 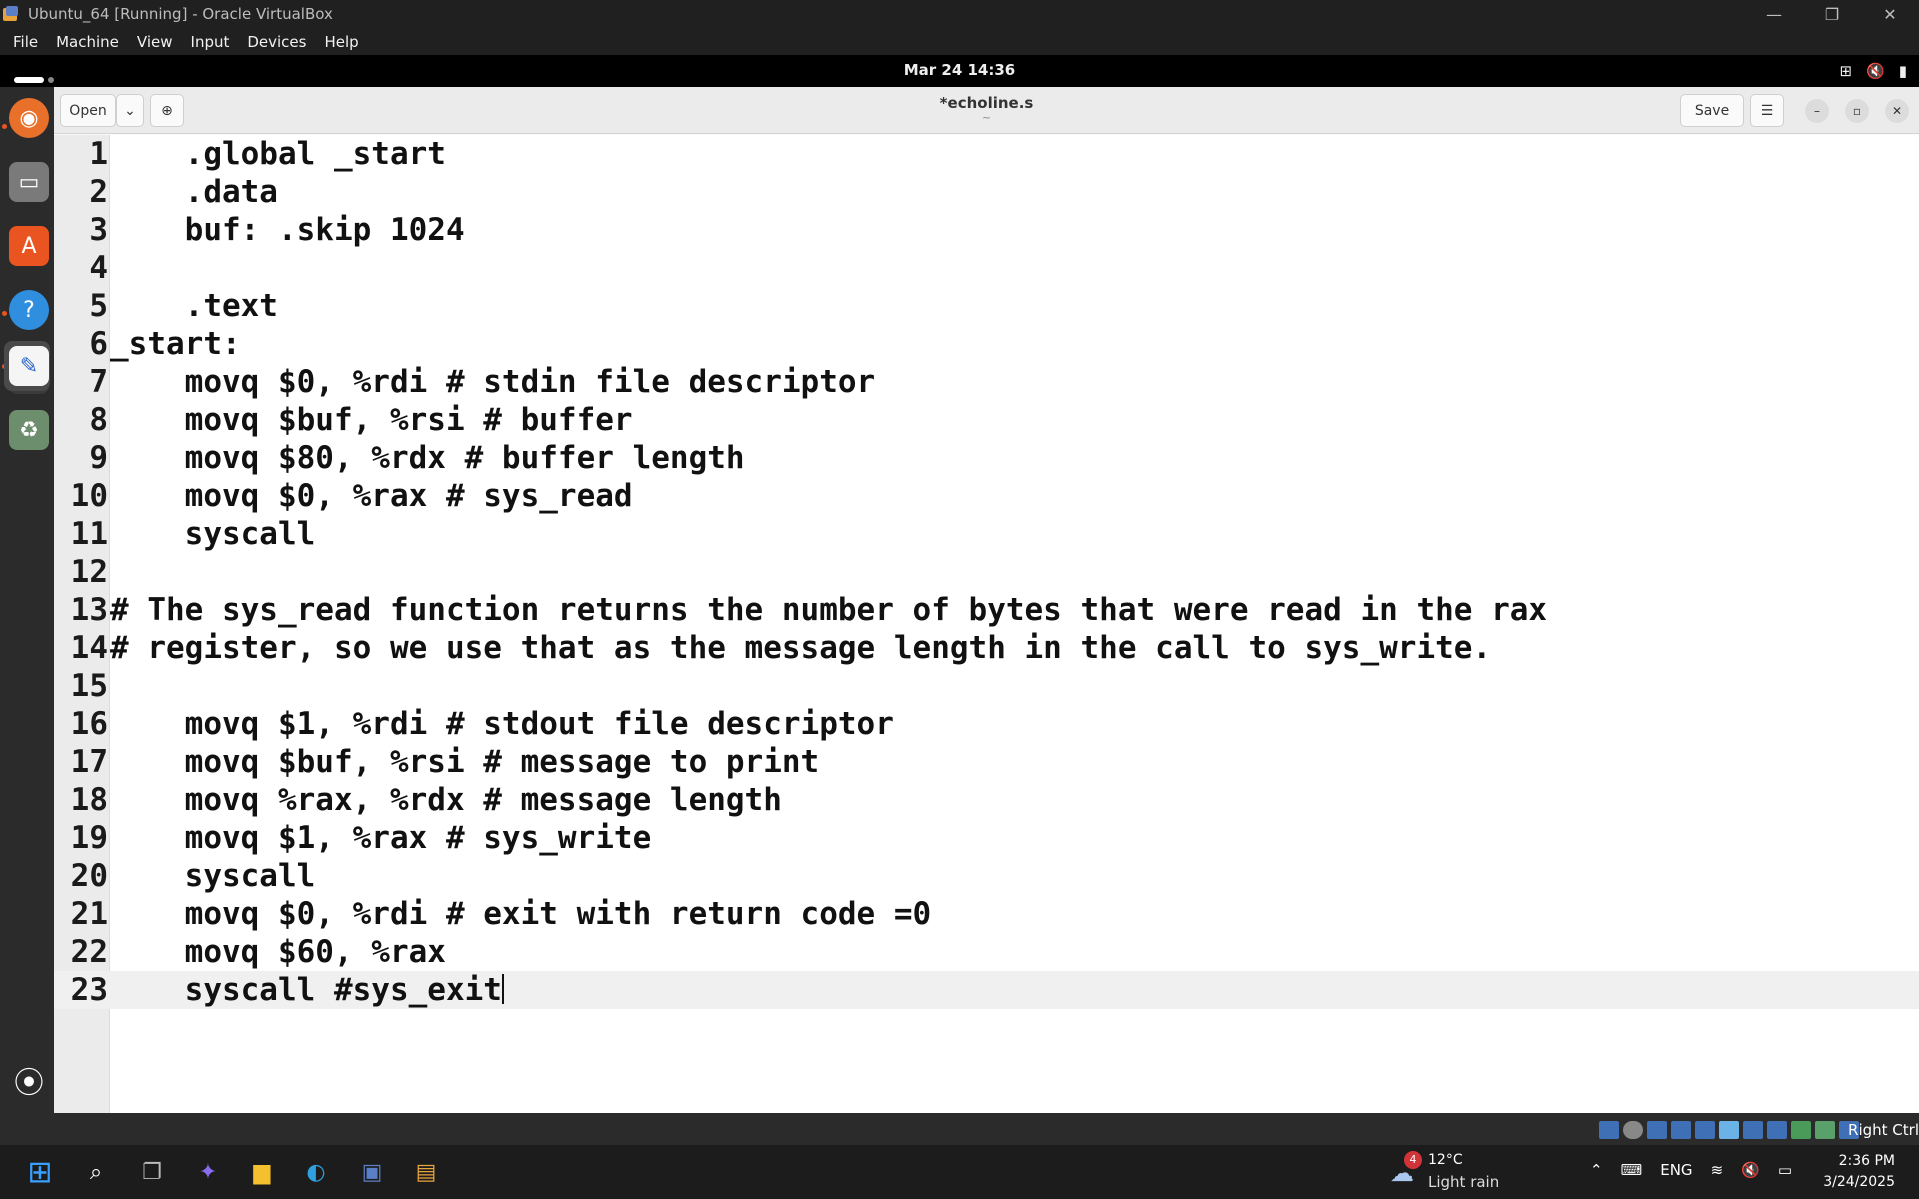 I want to click on edge-icon: ◐, so click(x=316, y=1172).